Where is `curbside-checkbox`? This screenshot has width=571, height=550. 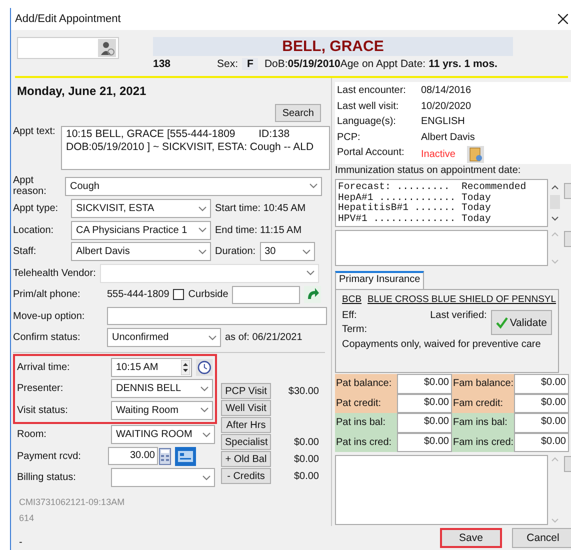
curbside-checkbox is located at coordinates (178, 294).